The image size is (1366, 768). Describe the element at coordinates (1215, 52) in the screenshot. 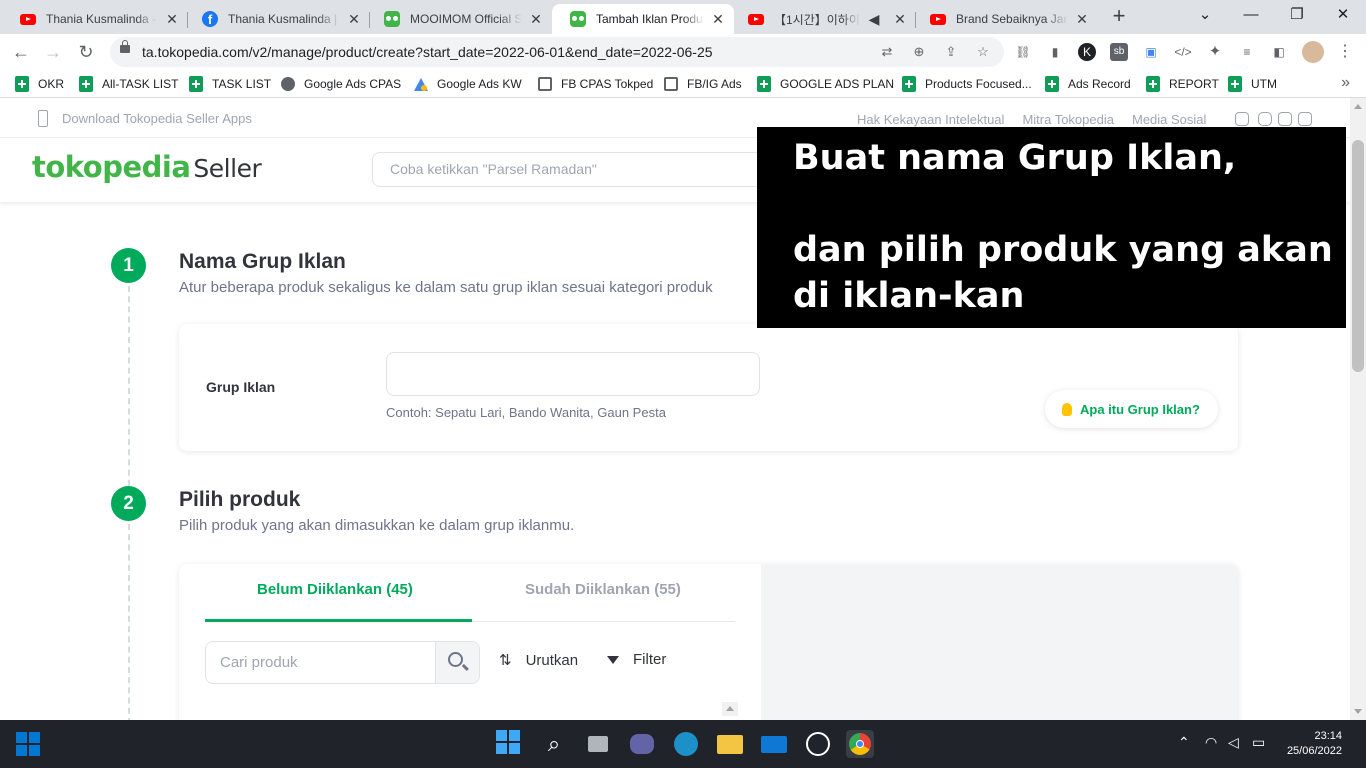

I see `extensions-puzzle-icon: ✦` at that location.